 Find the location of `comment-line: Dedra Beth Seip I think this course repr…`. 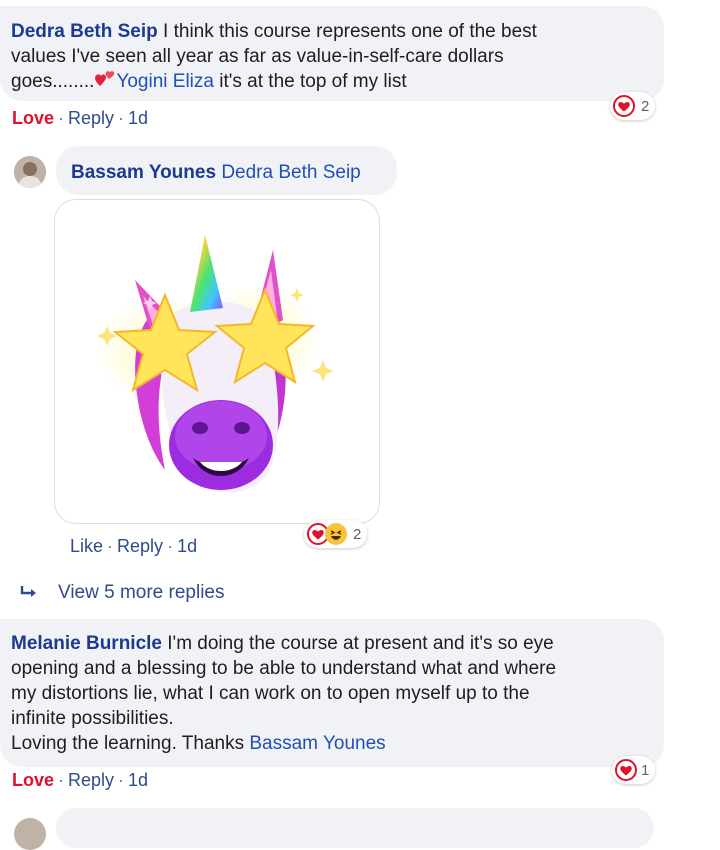

comment-line: Dedra Beth Seip I think this course repr… is located at coordinates (331, 31).